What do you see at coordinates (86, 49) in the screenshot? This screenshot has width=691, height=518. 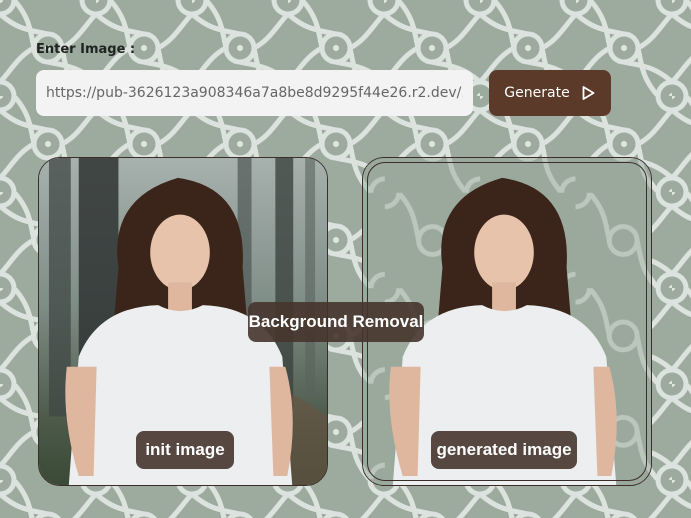 I see `enter-image-label: Enter Image :` at bounding box center [86, 49].